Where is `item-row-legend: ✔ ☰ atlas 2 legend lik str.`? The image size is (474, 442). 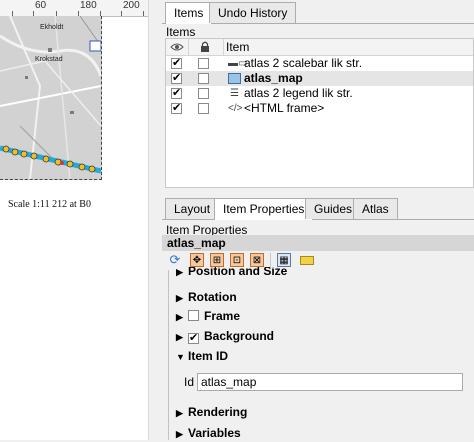 item-row-legend: ✔ ☰ atlas 2 legend lik str. is located at coordinates (319, 93).